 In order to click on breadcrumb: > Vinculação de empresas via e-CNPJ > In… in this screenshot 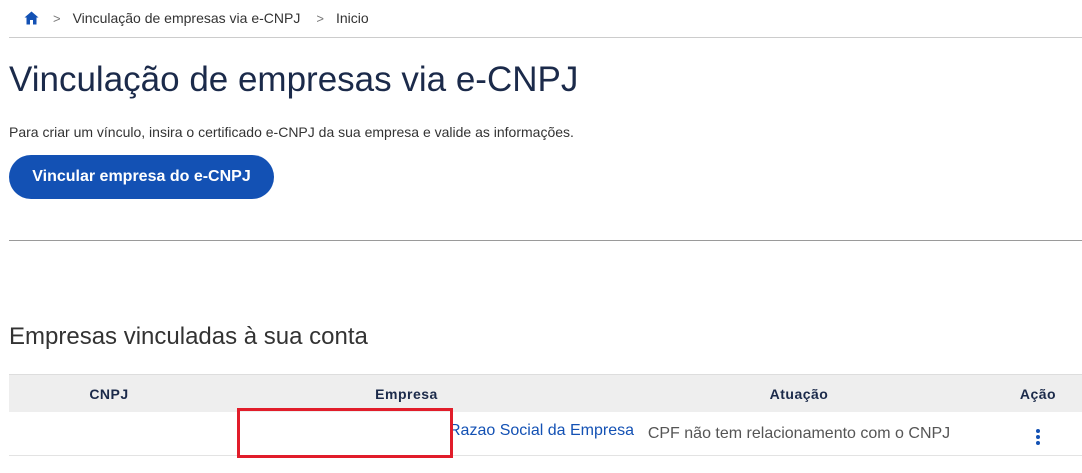, I will do `click(204, 18)`.